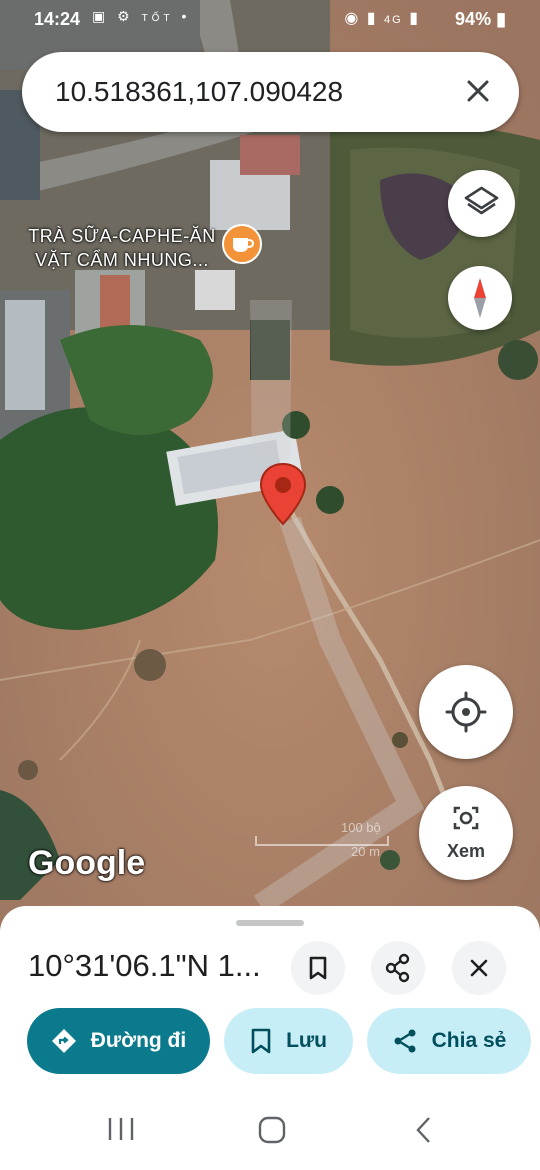 Image resolution: width=540 pixels, height=1170 pixels. What do you see at coordinates (270, 923) in the screenshot?
I see `sheet-drag-handle` at bounding box center [270, 923].